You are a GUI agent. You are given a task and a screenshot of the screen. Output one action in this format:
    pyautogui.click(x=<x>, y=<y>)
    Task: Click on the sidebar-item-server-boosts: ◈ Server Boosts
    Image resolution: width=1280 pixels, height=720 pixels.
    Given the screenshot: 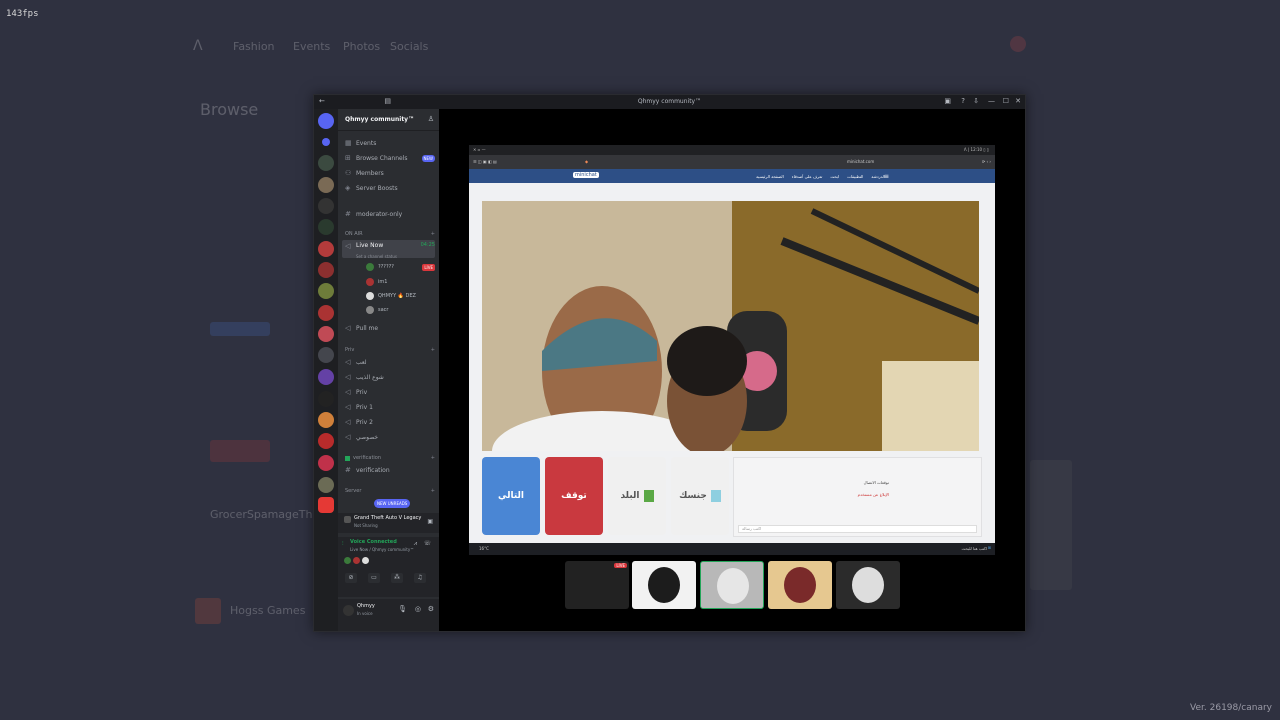 What is the action you would take?
    pyautogui.click(x=388, y=188)
    